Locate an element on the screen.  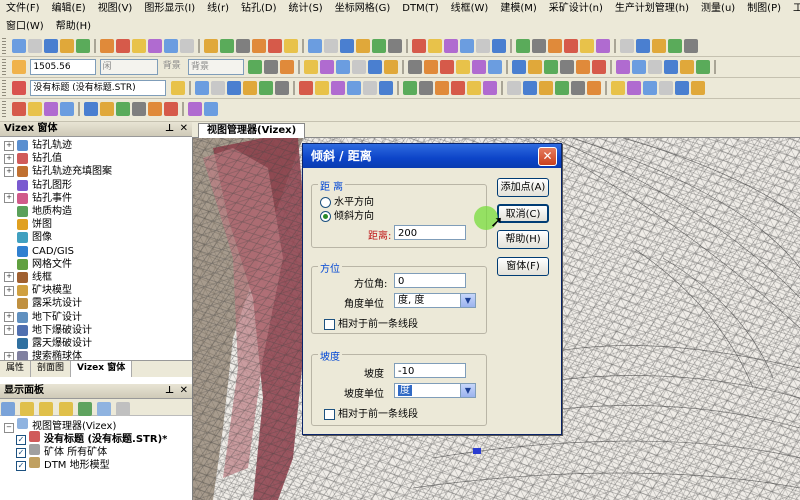
menu-item: 线(r) is located at coordinates (218, 8).